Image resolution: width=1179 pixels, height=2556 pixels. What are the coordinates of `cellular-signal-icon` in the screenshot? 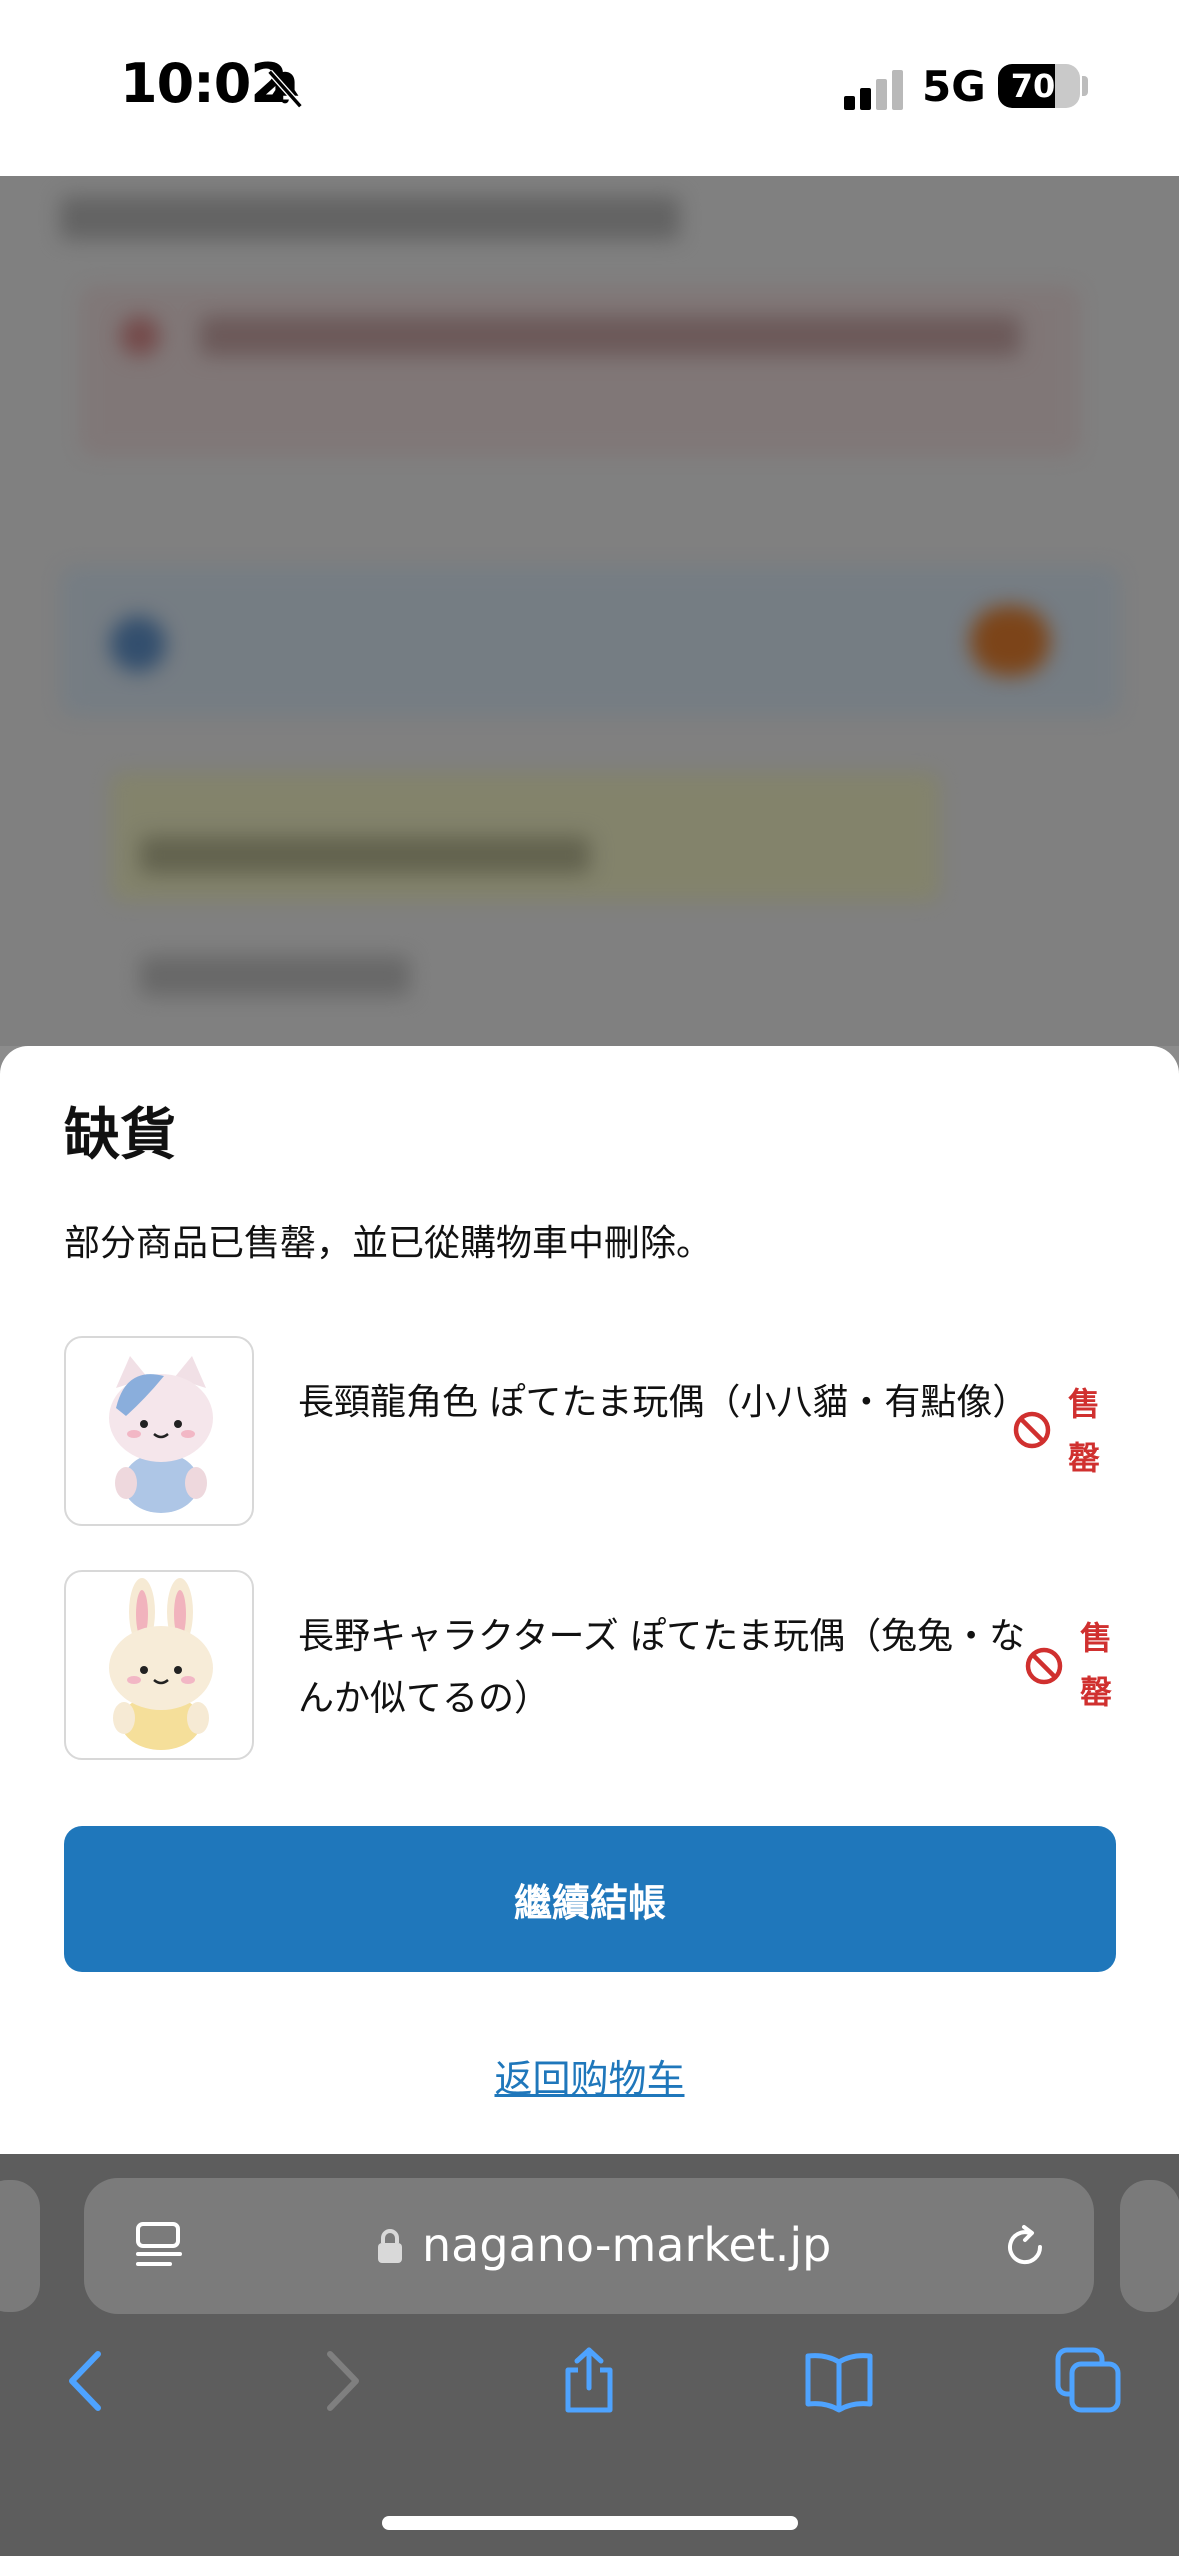 It's located at (873, 90).